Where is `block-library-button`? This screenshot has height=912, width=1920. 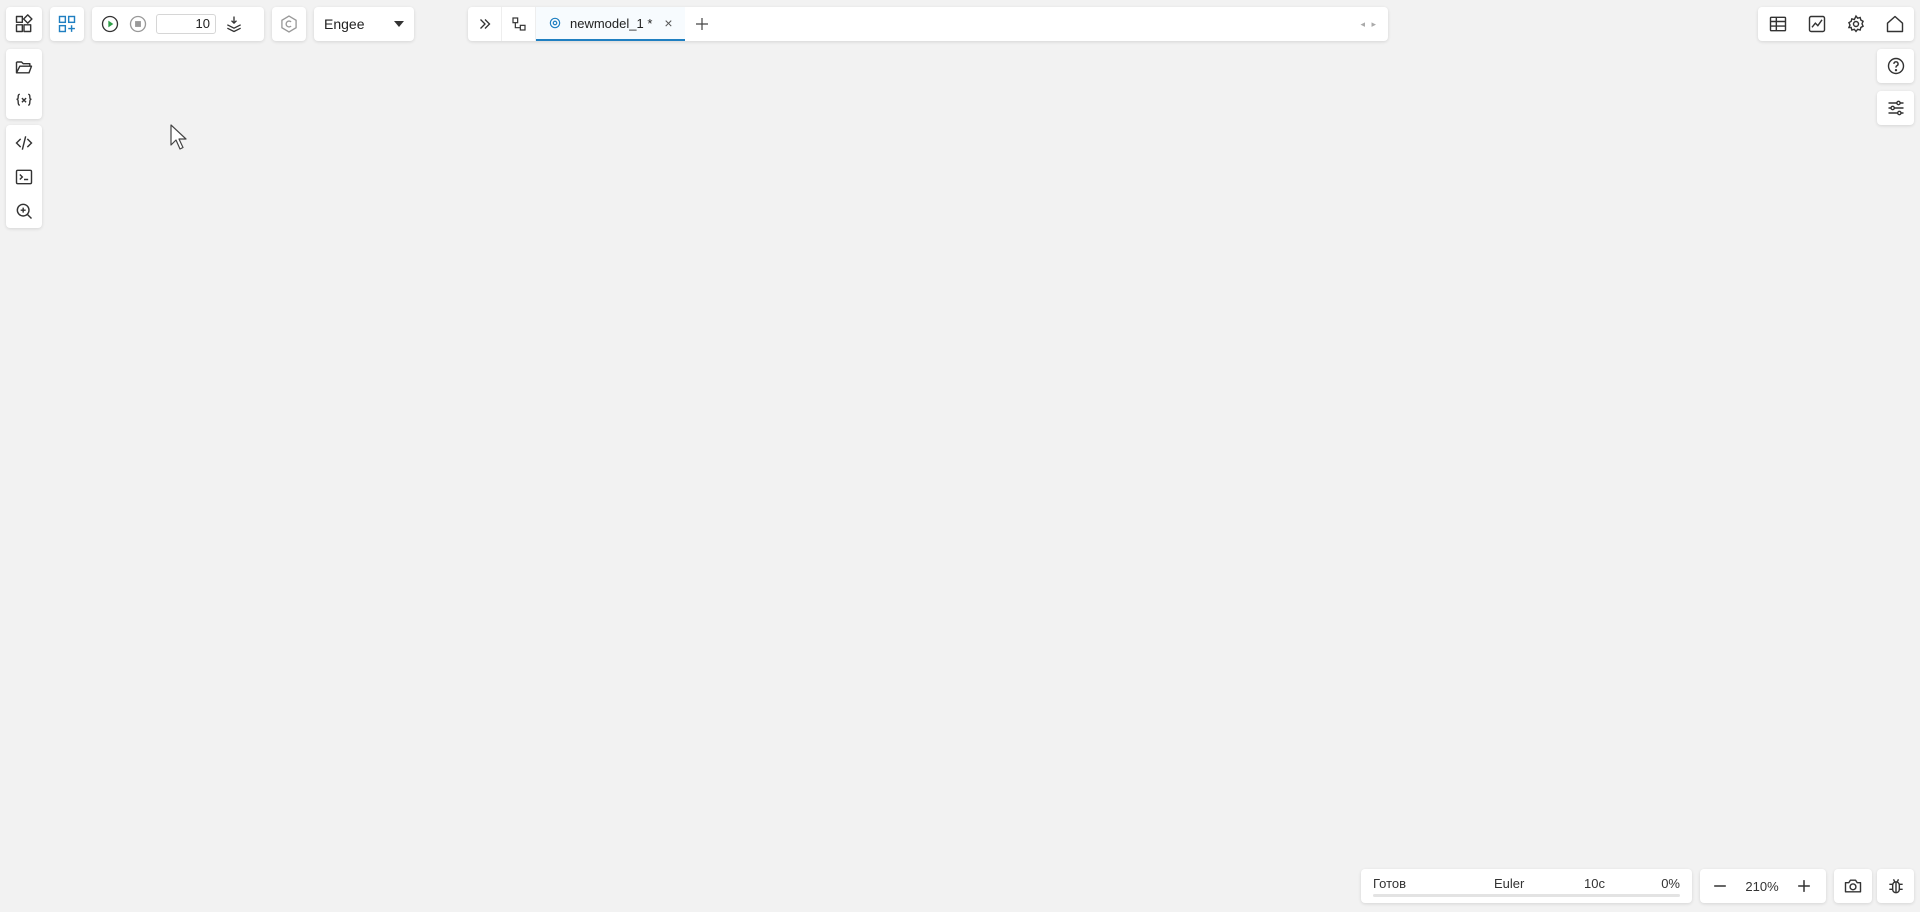 block-library-button is located at coordinates (67, 24).